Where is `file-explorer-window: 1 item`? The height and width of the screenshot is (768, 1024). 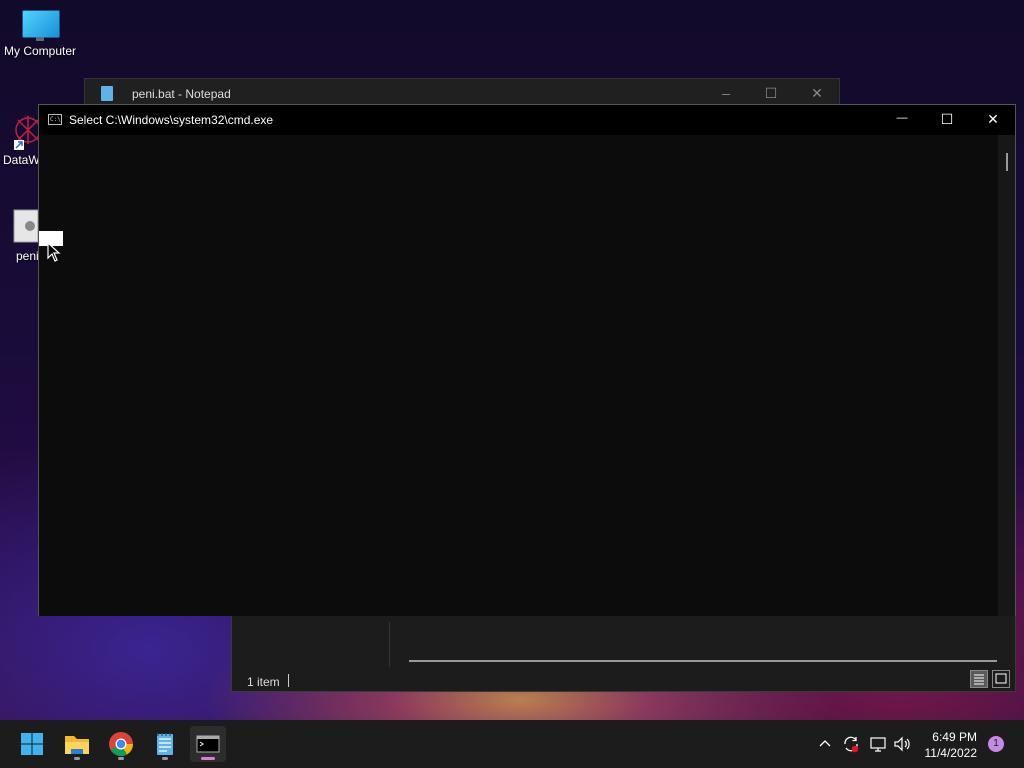 file-explorer-window: 1 item is located at coordinates (623, 652).